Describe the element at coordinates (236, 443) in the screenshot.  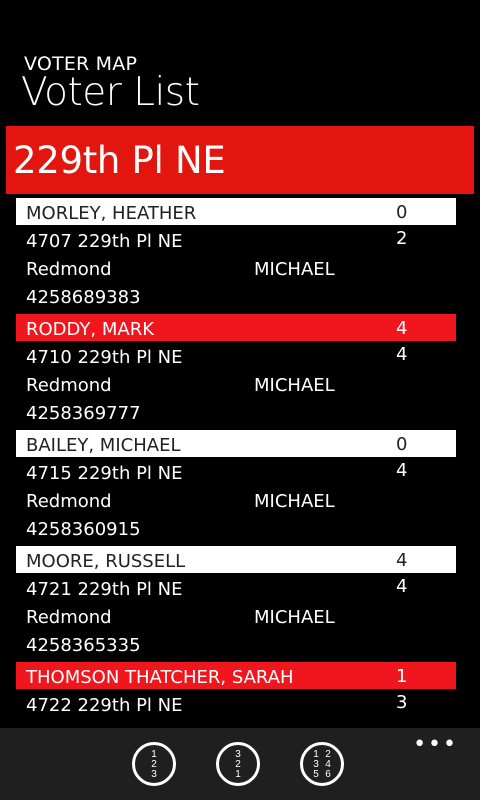
I see `voter-name-bar: BAILEY, MICHAEL 0` at that location.